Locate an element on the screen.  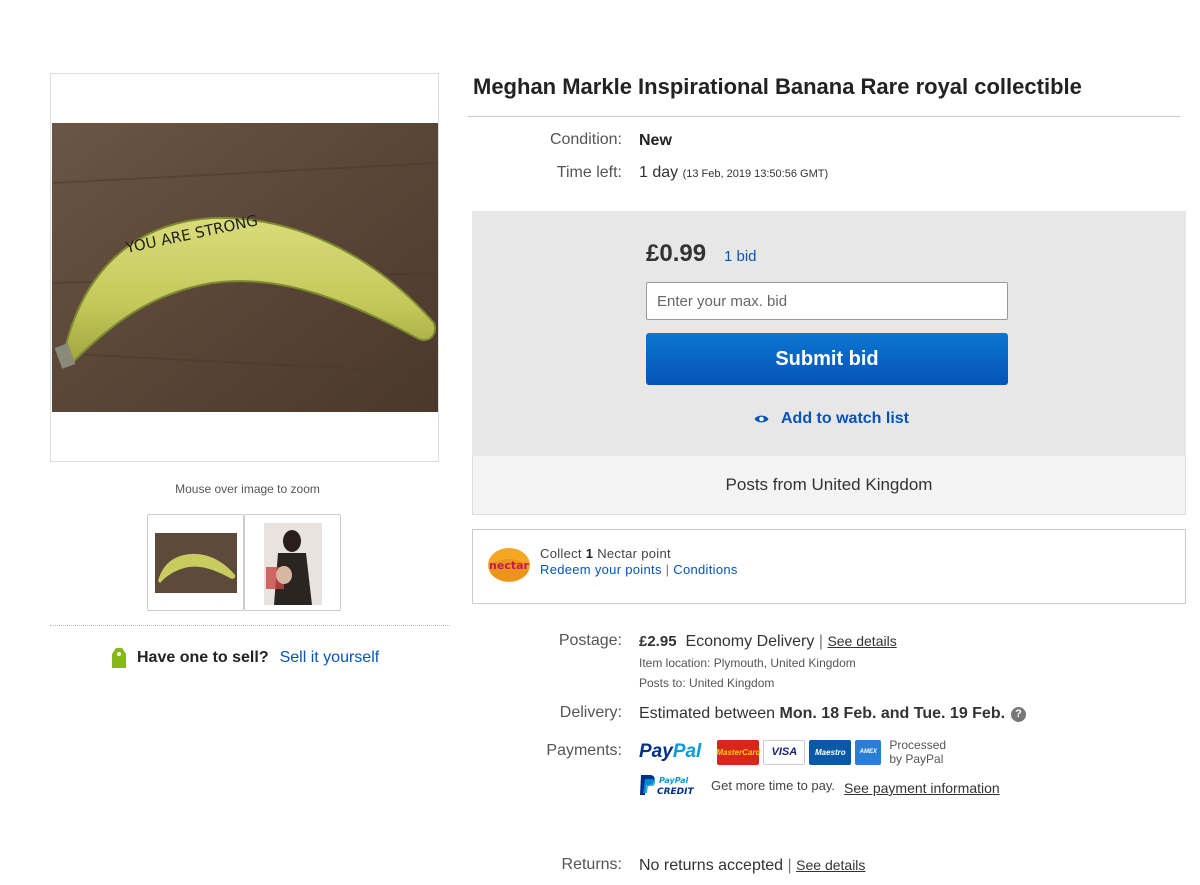
eye-icon is located at coordinates (761, 419).